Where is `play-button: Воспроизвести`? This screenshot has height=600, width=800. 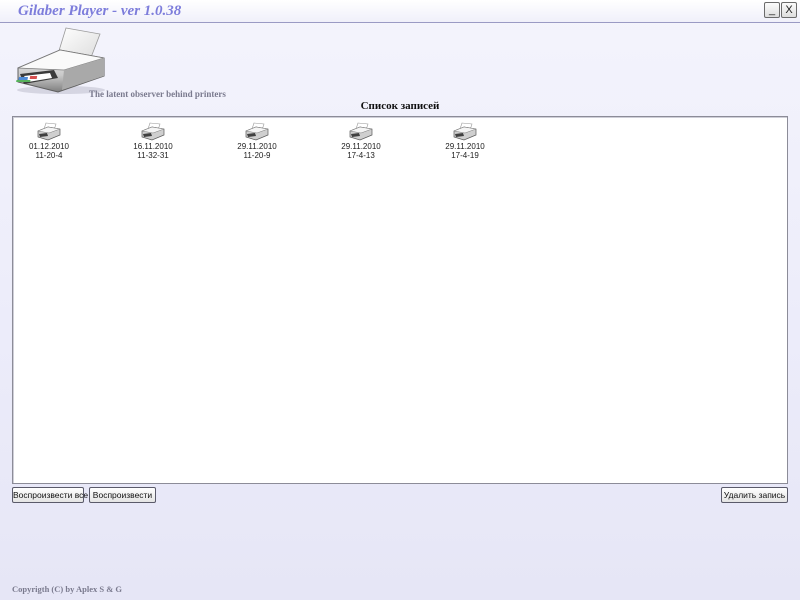
play-button: Воспроизвести is located at coordinates (122, 495).